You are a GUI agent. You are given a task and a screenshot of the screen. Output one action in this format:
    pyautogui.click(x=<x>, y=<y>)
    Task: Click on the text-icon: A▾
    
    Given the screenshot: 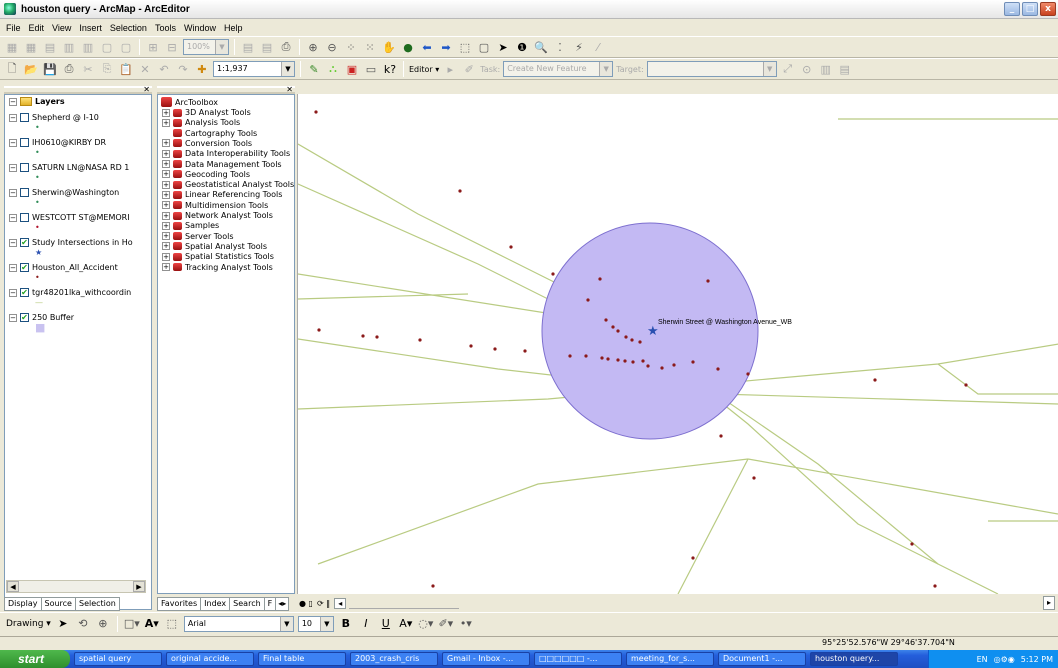 What is the action you would take?
    pyautogui.click(x=152, y=624)
    